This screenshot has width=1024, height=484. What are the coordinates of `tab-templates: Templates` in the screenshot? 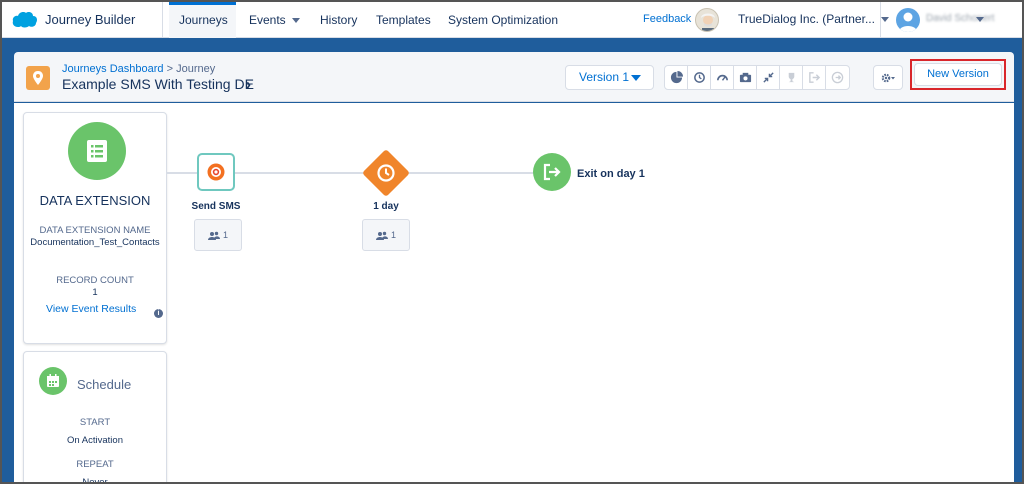 It's located at (403, 20).